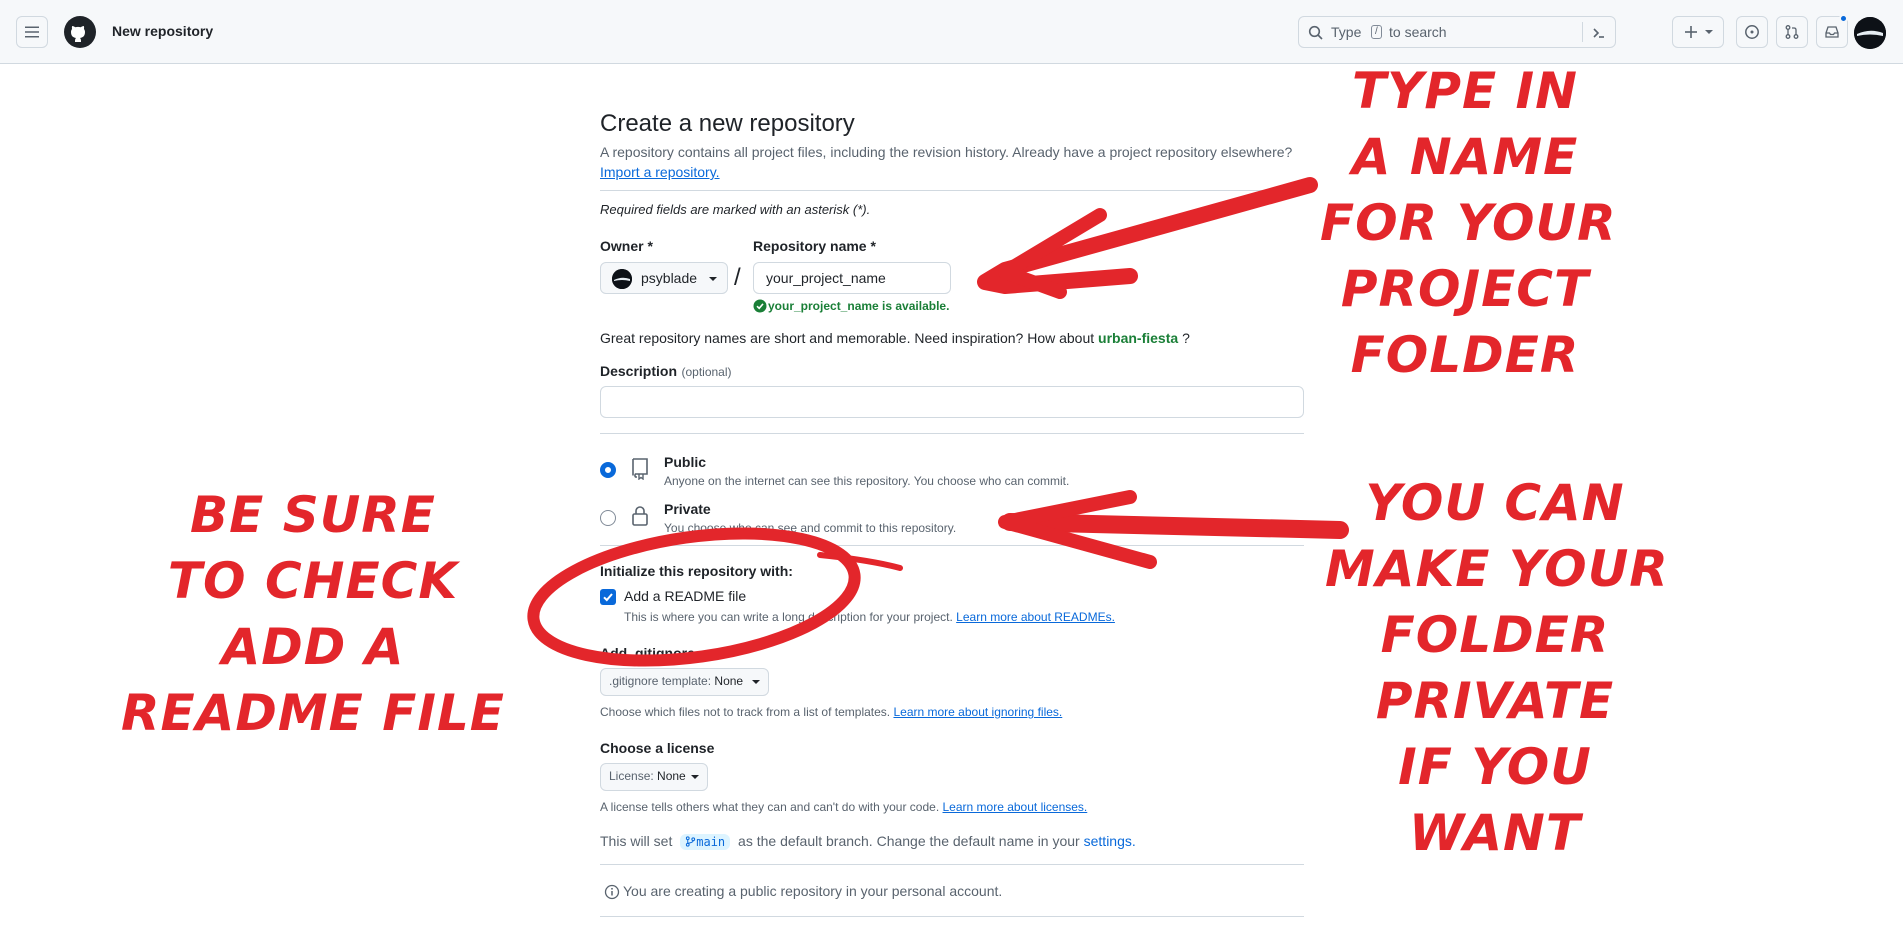 The width and height of the screenshot is (1903, 927). Describe the element at coordinates (313, 647) in the screenshot. I see `annotation-line: ADD A` at that location.